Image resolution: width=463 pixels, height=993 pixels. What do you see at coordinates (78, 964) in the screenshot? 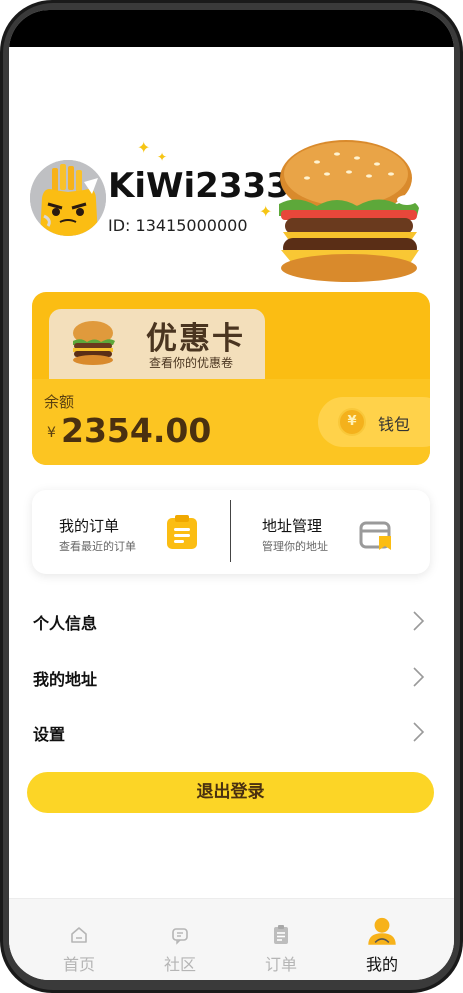
I see `tab-label: 首页` at bounding box center [78, 964].